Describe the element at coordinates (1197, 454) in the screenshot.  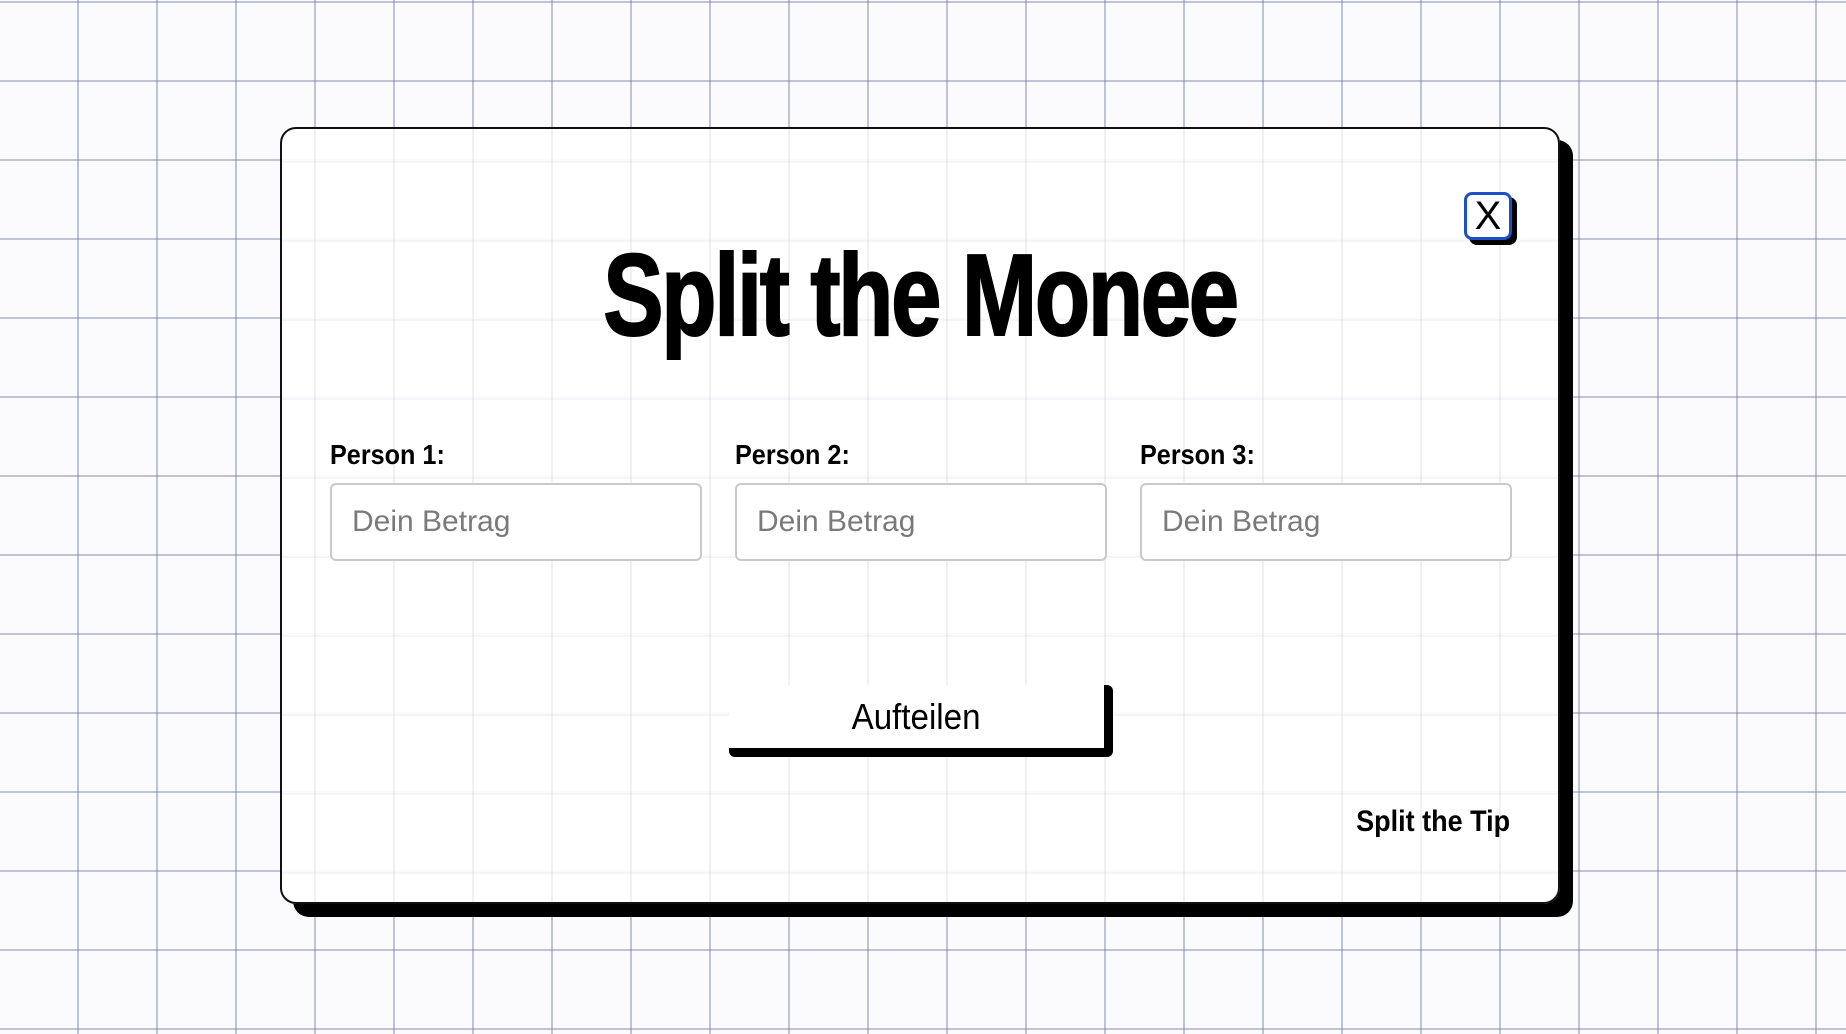
I see `person-3-label: Person 3:` at that location.